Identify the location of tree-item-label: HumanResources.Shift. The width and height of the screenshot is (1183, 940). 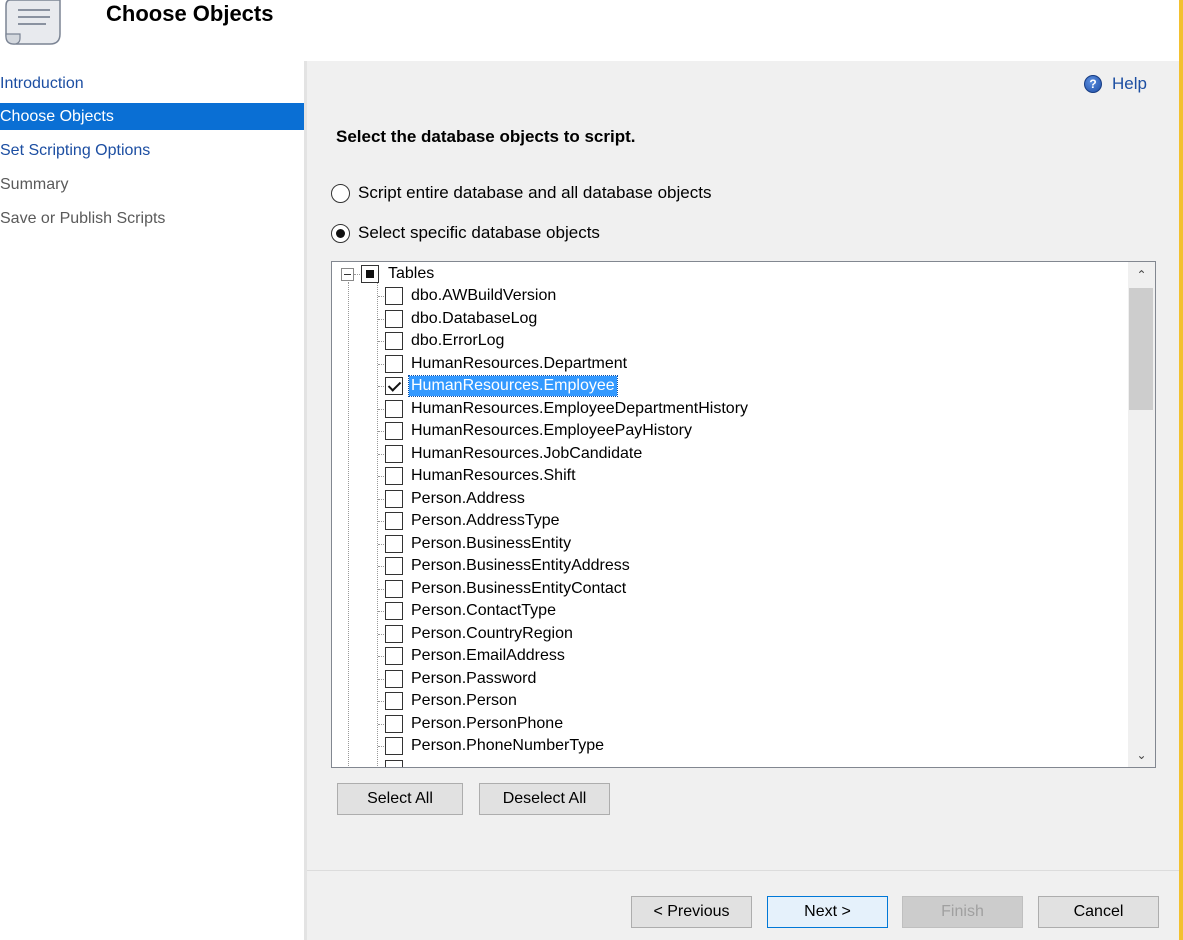
(493, 476).